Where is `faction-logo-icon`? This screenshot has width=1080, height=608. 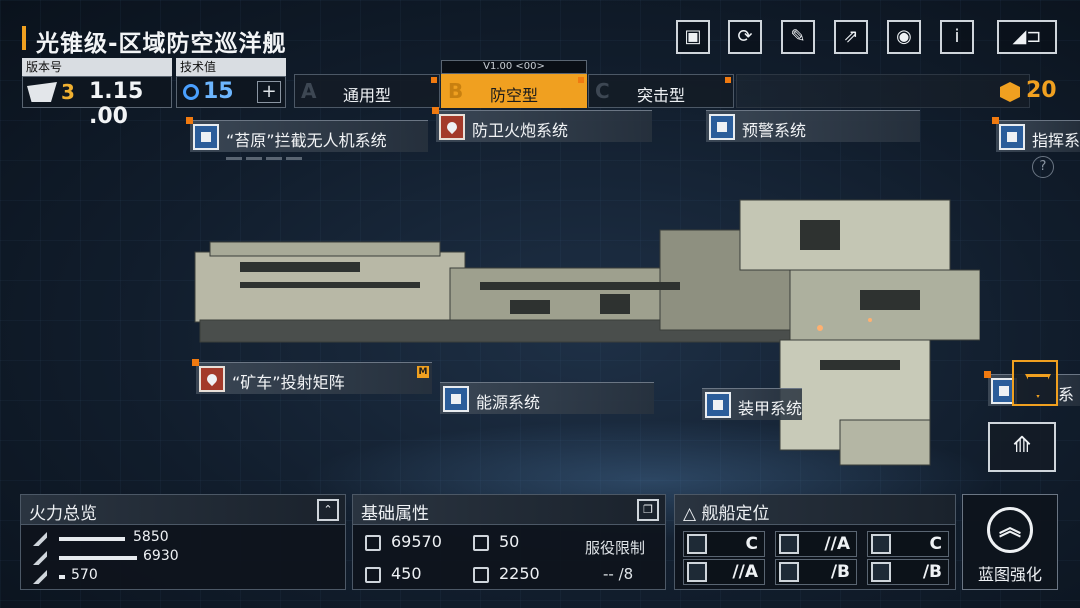 faction-logo-icon is located at coordinates (42, 92).